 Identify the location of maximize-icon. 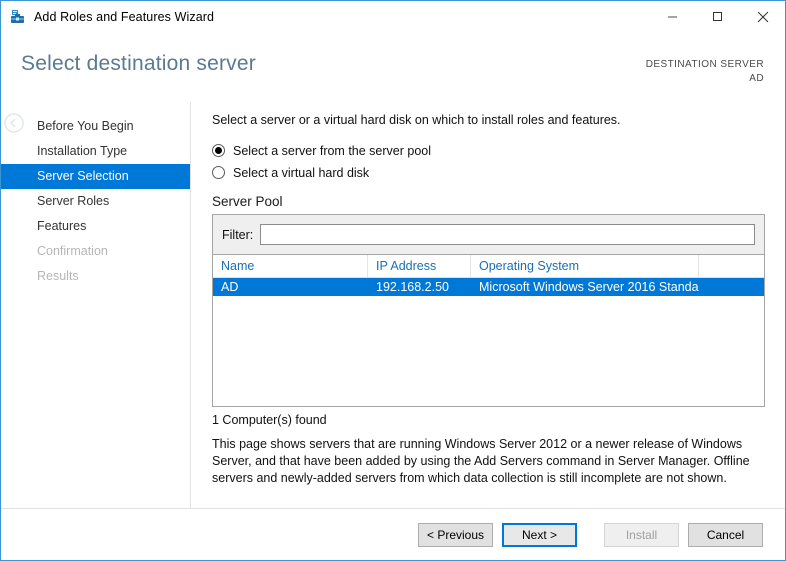
(717, 16).